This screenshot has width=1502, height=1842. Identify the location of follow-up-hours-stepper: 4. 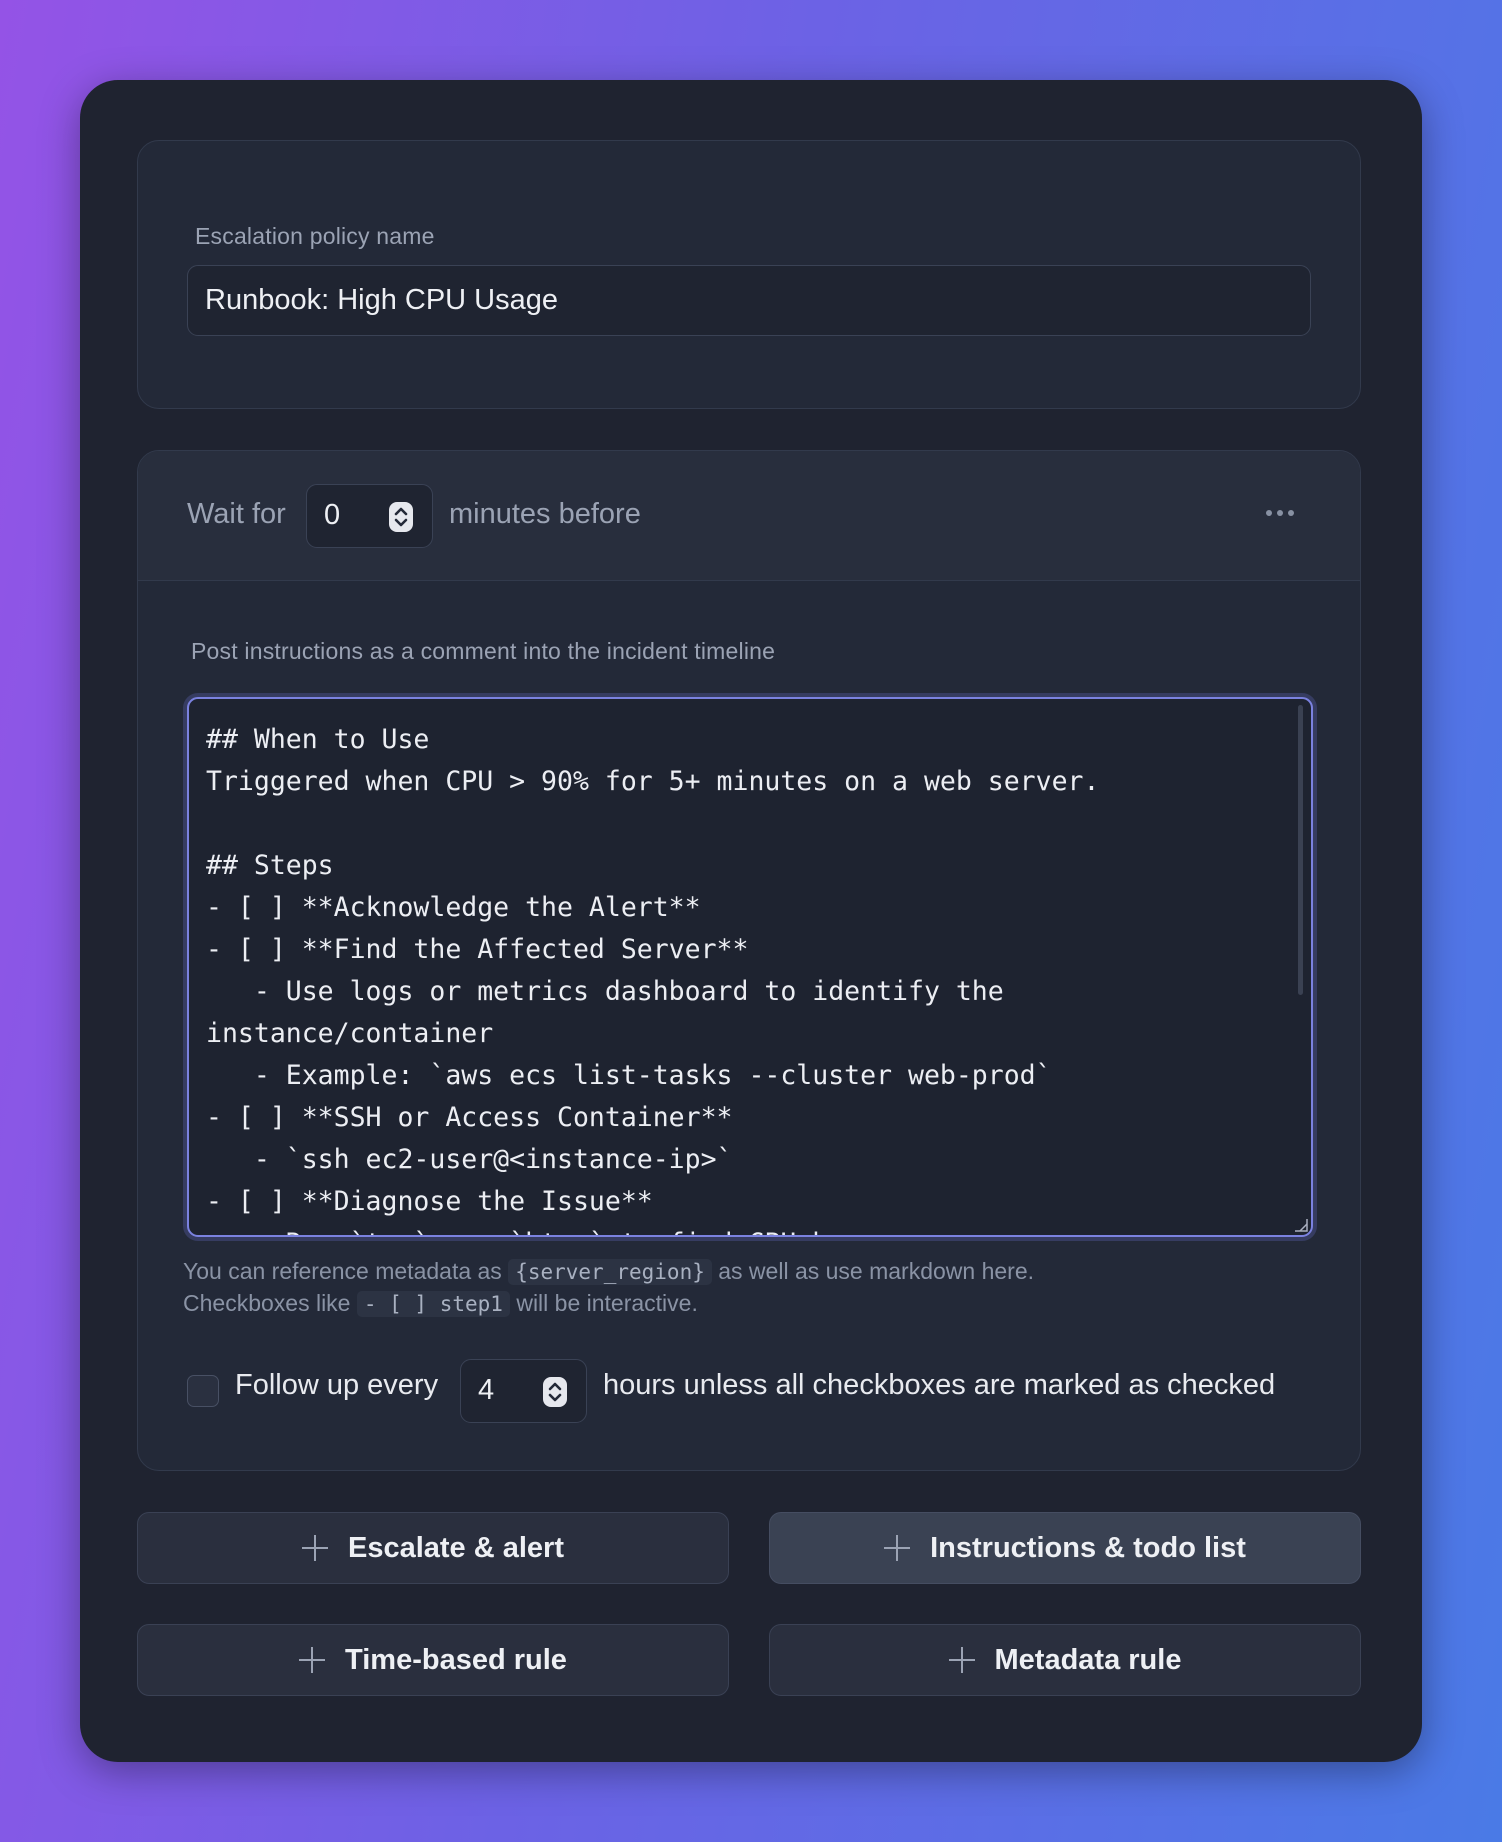
(523, 1391).